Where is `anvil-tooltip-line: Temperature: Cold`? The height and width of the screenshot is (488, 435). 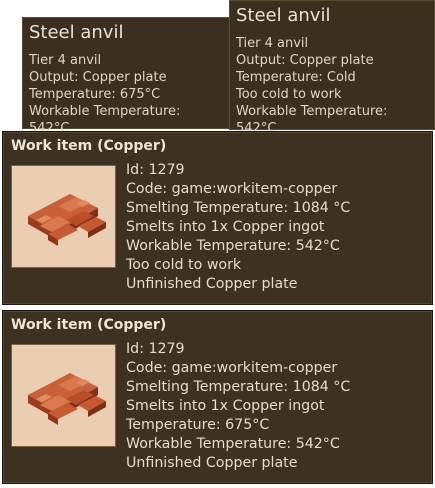
anvil-tooltip-line: Temperature: Cold is located at coordinates (296, 77).